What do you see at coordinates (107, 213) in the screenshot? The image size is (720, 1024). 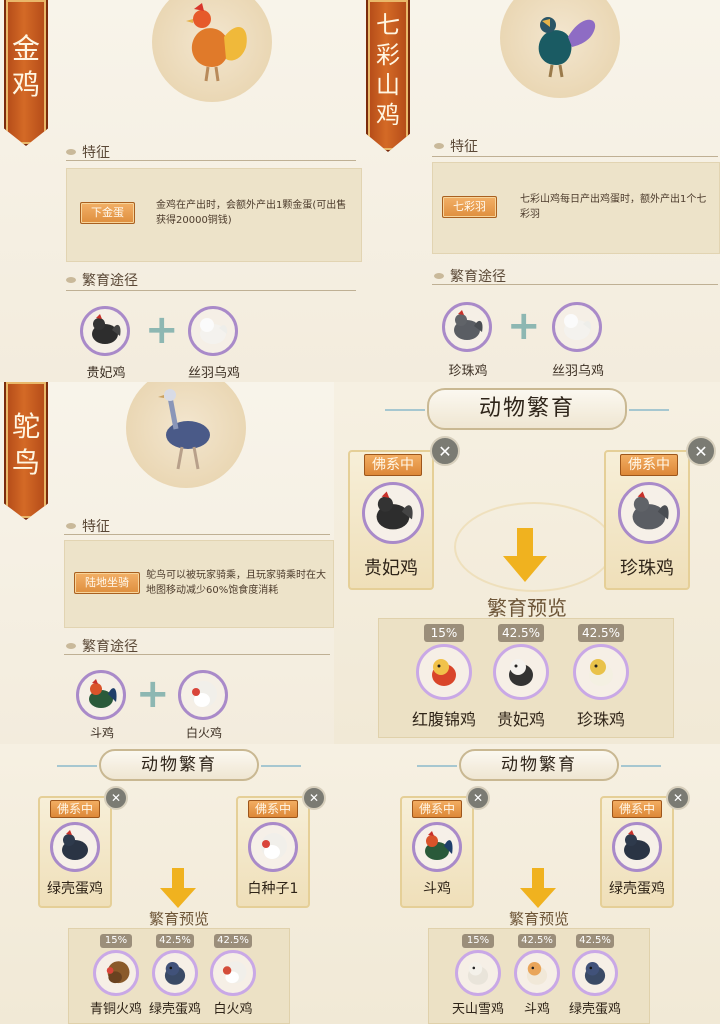 I see `feature-tag: 下金蛋` at bounding box center [107, 213].